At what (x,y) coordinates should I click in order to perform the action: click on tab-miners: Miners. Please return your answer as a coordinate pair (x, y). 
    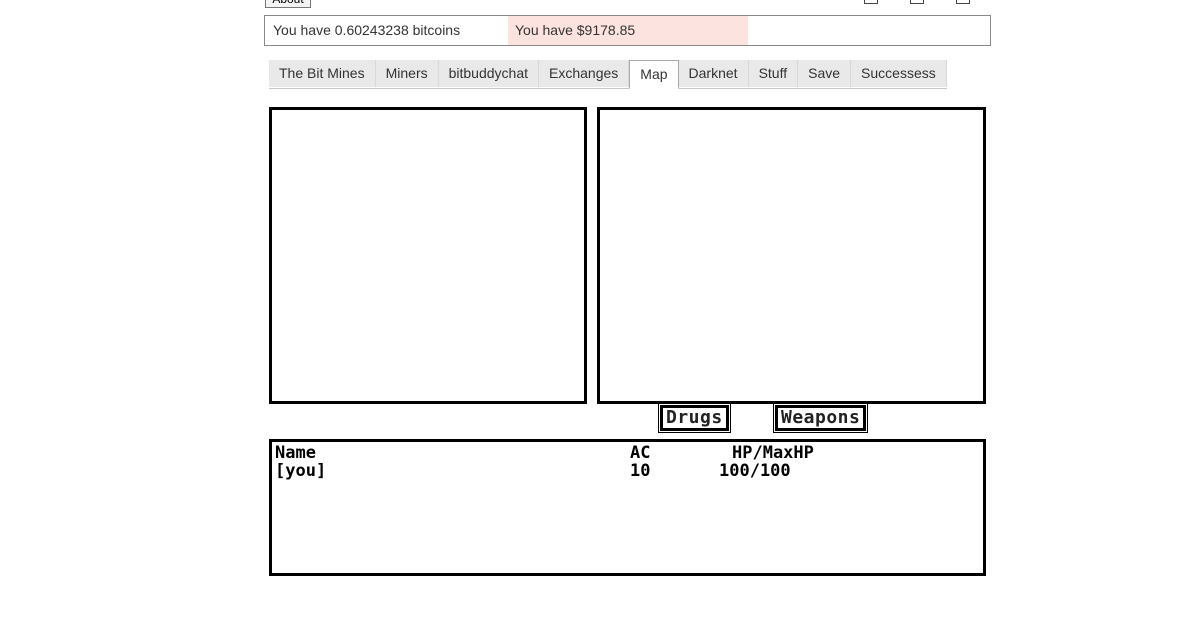
    Looking at the image, I should click on (407, 73).